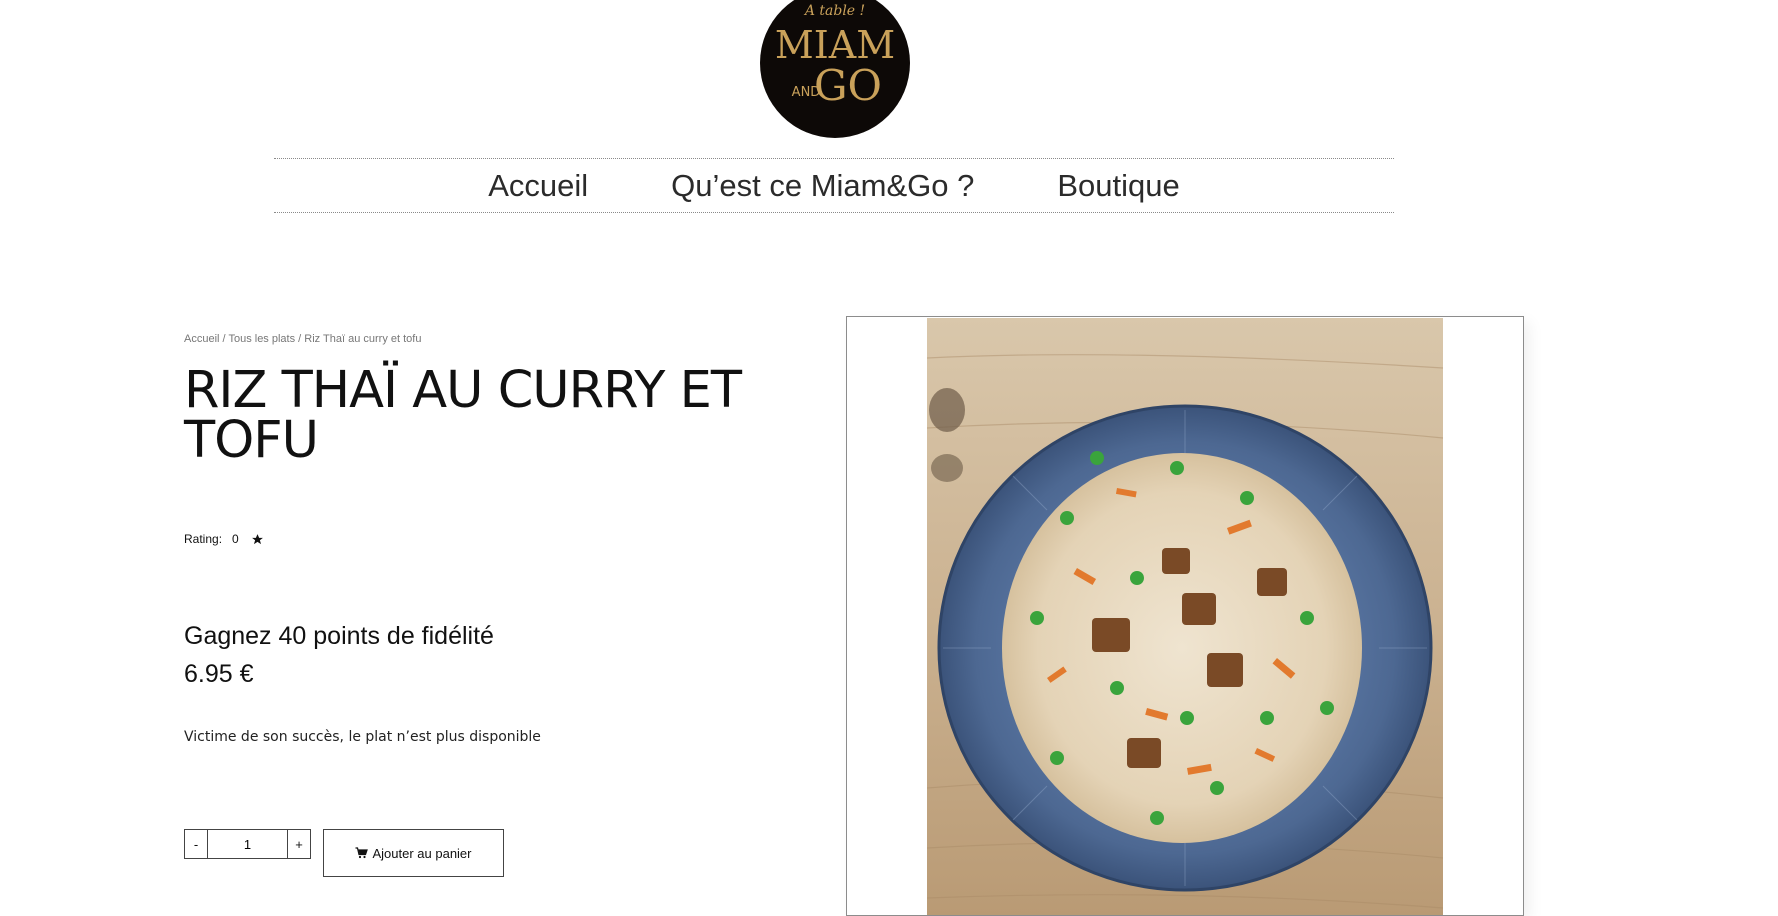  I want to click on logo-graphic: A table ! MIAM AND GO, so click(835, 56).